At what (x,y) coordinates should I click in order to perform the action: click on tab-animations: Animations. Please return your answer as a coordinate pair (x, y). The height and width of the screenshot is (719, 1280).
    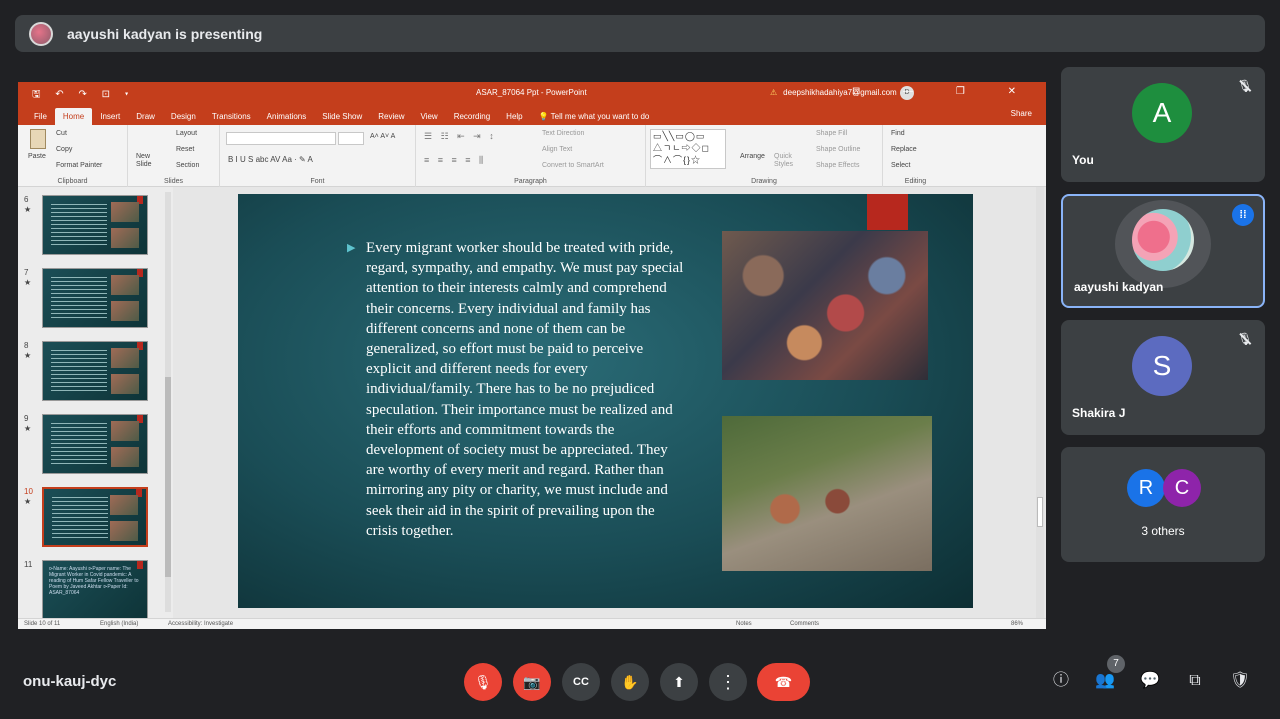
    Looking at the image, I should click on (287, 116).